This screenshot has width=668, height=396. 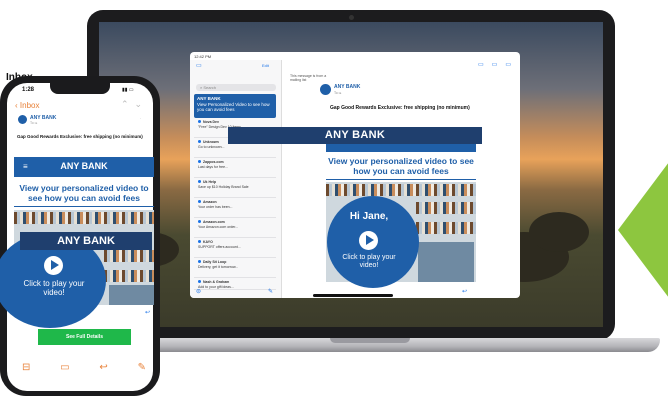 I want to click on back-button: ‹ Inbox, so click(x=27, y=105).